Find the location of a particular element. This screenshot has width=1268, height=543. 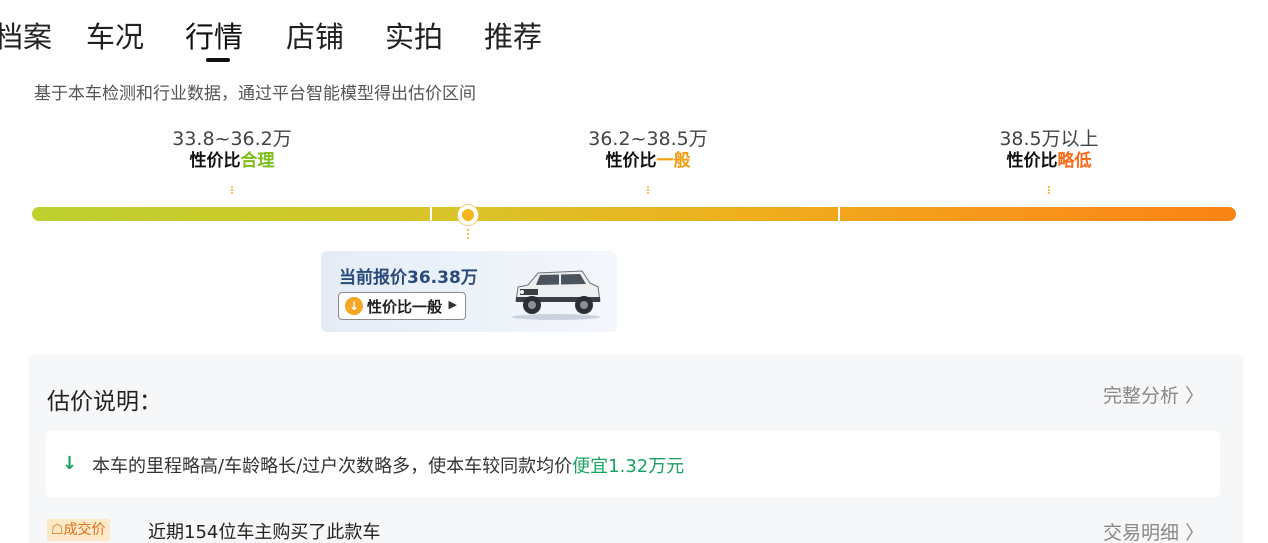

knob-marker-dots is located at coordinates (468, 234).